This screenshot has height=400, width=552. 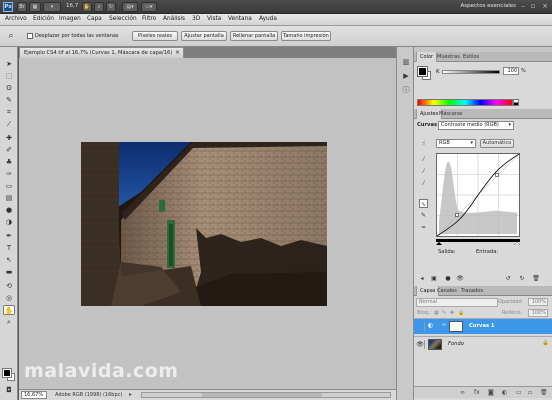 I want to click on status-menu-icon: ▸, so click(x=130, y=394).